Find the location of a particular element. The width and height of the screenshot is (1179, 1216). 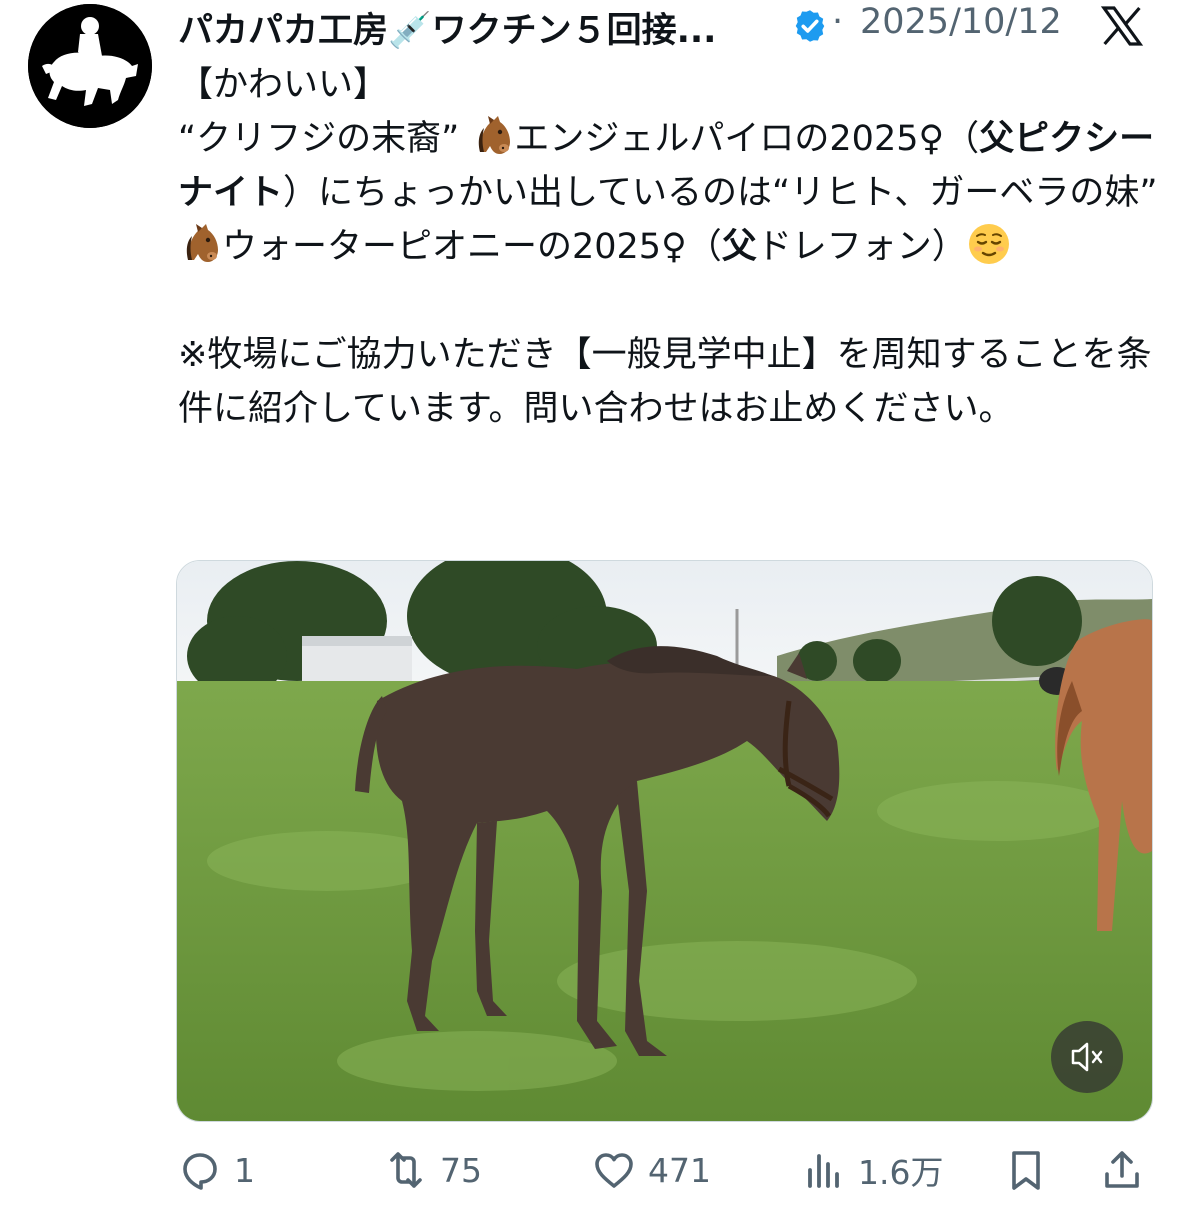

bookmark-icon is located at coordinates (1026, 1170).